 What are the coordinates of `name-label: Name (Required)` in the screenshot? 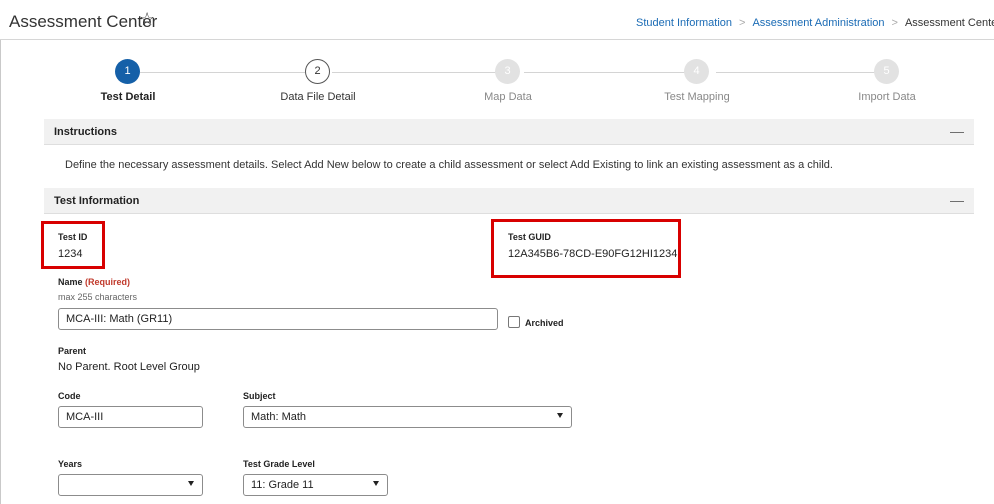 It's located at (94, 282).